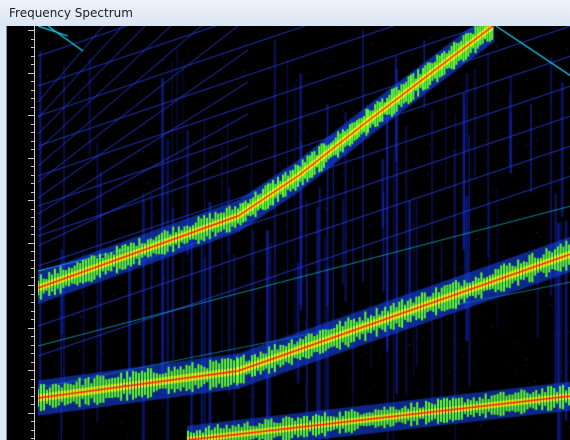  I want to click on title-bar: Frequency Spectrum, so click(285, 13).